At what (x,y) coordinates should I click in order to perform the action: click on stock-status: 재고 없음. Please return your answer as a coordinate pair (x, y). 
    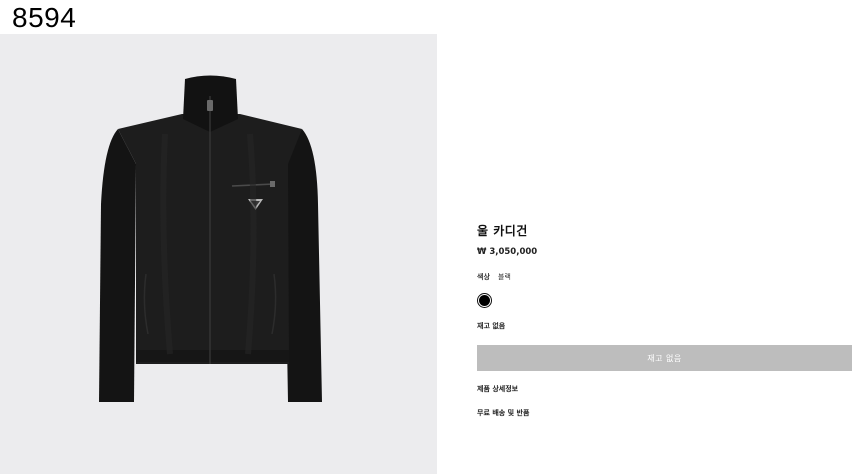
    Looking at the image, I should click on (491, 326).